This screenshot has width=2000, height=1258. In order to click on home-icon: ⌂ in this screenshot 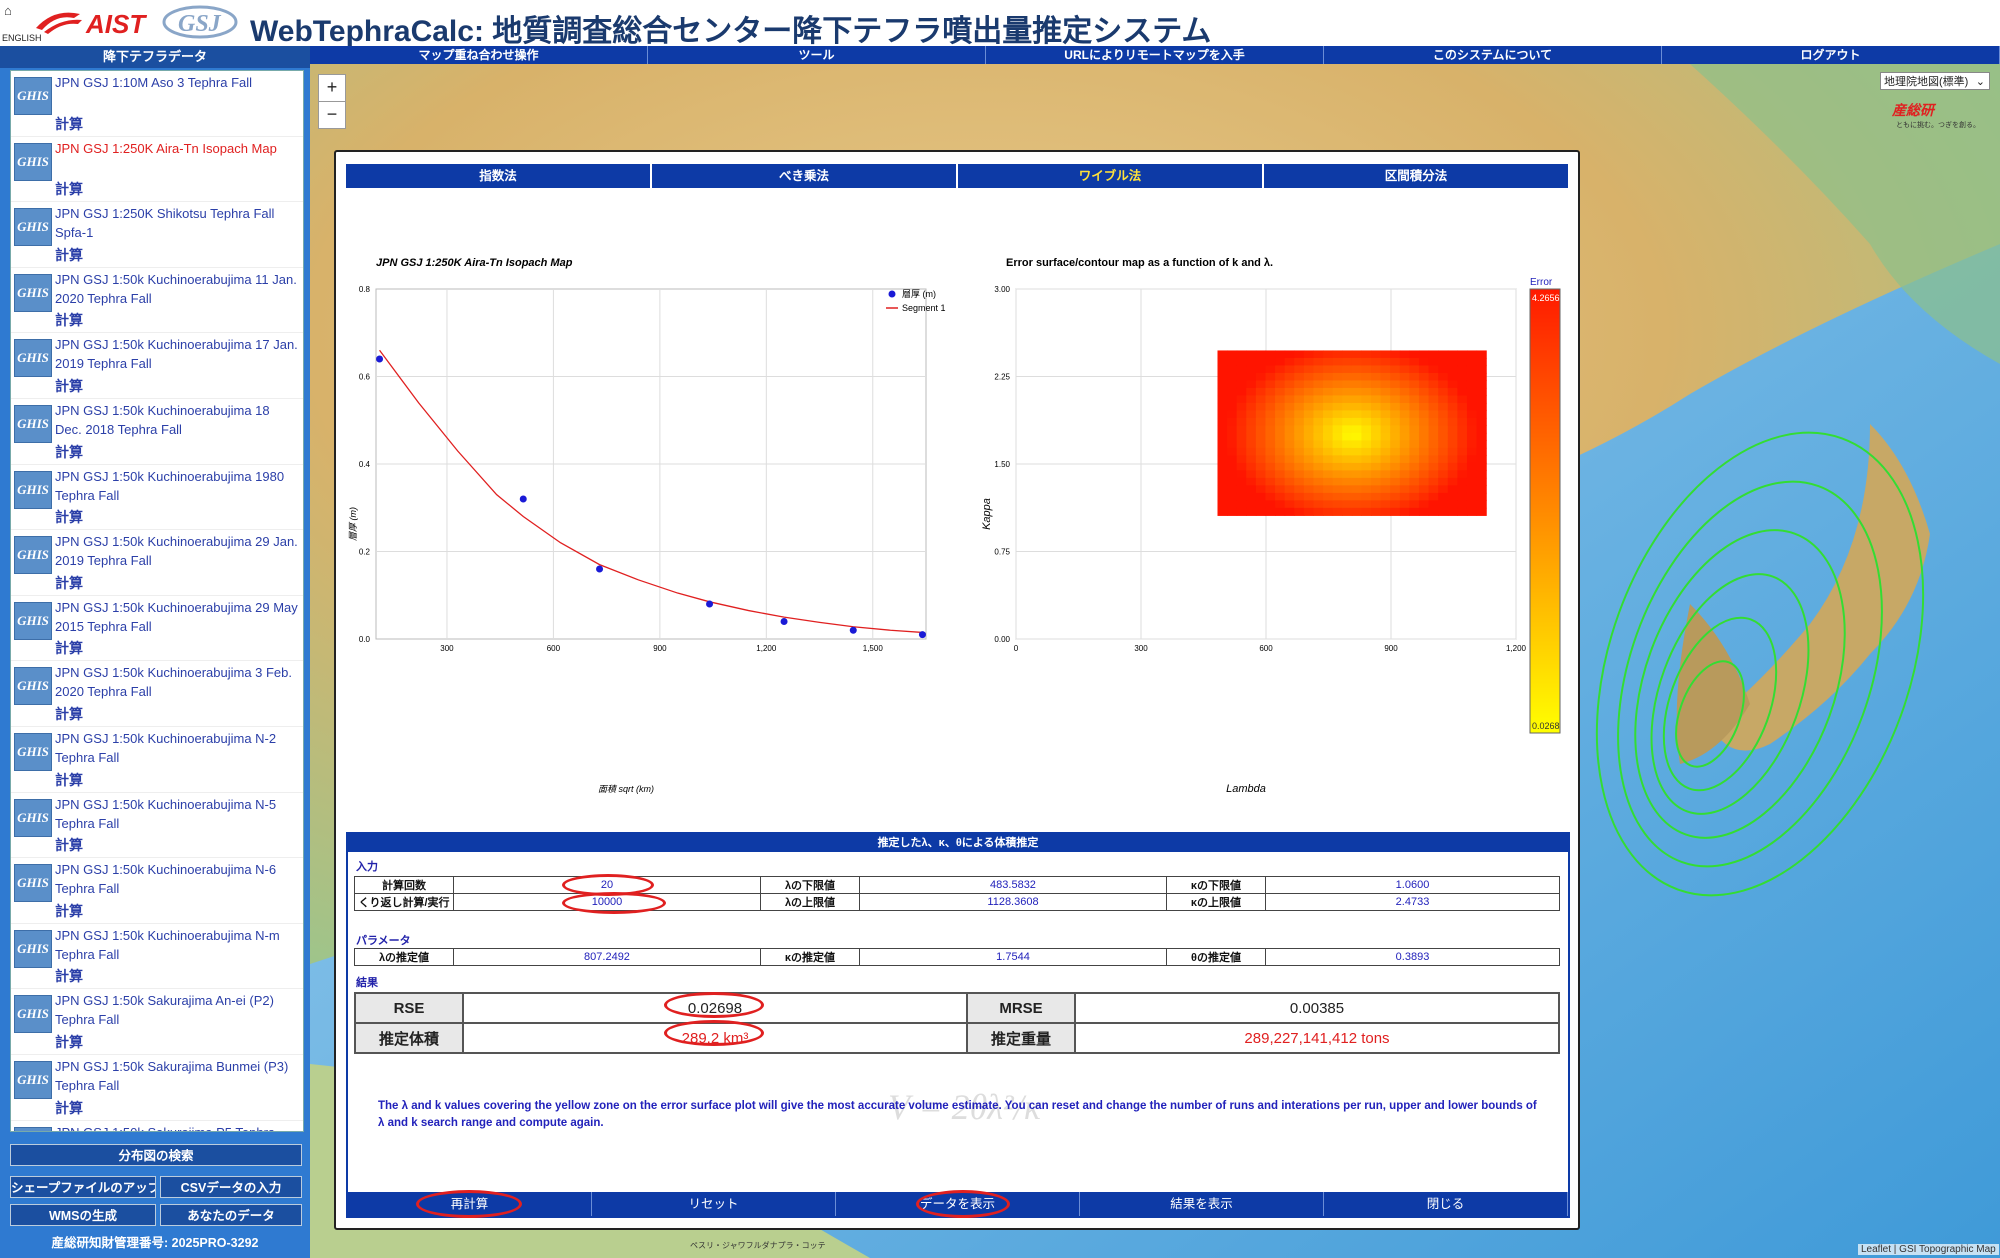, I will do `click(11, 11)`.